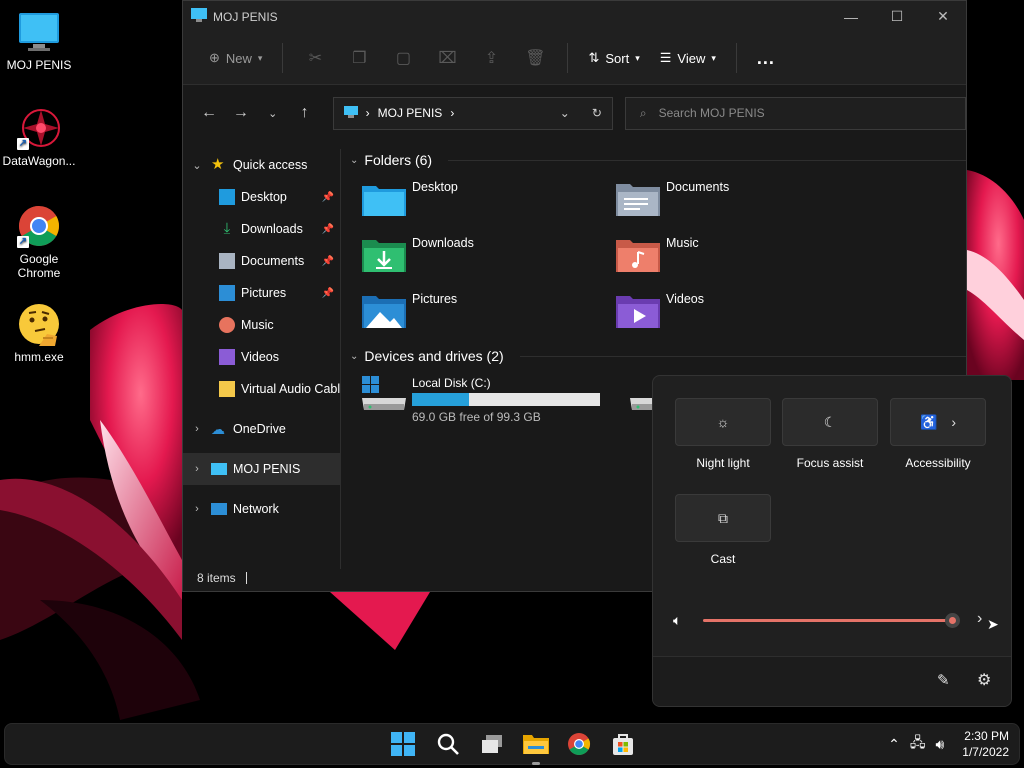 This screenshot has width=1024, height=768. I want to click on desktop-icon-chrome: ↗ Google Chrome, so click(39, 242).